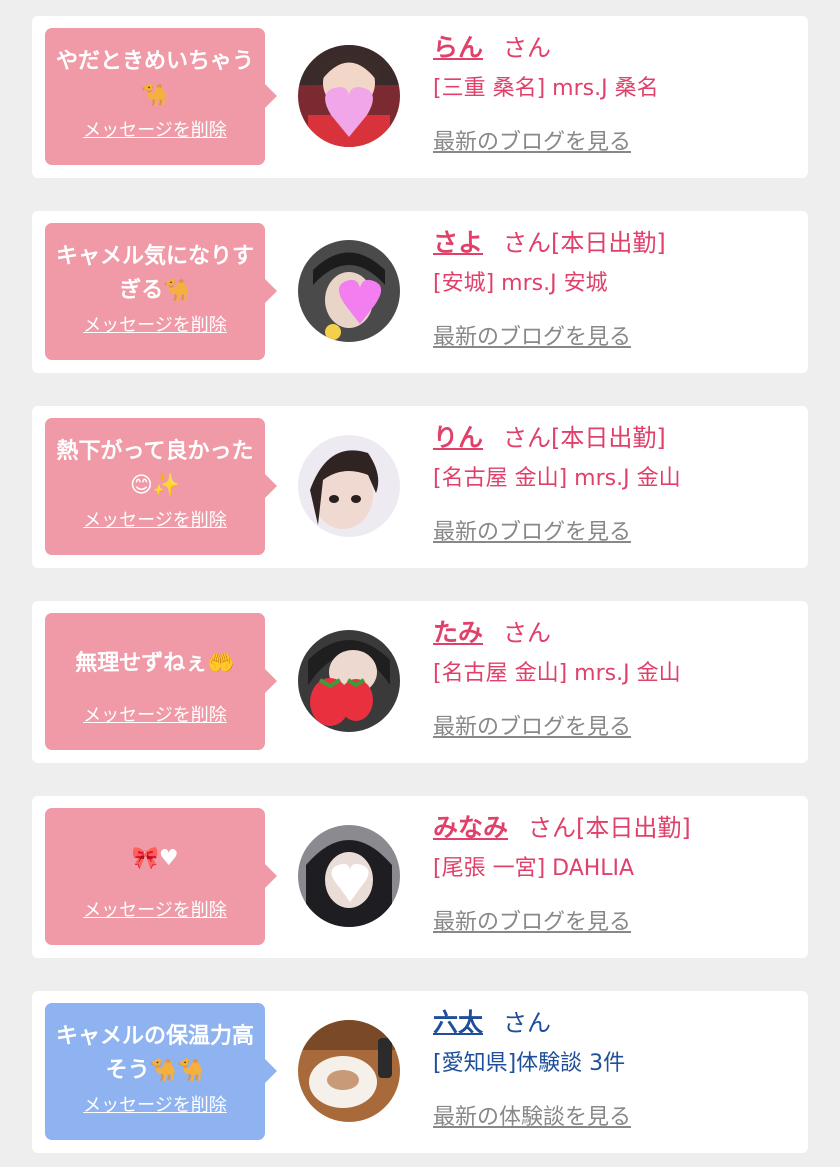 The height and width of the screenshot is (1167, 840). What do you see at coordinates (154, 78) in the screenshot?
I see `message-text: やだときめいちゃう🐪` at bounding box center [154, 78].